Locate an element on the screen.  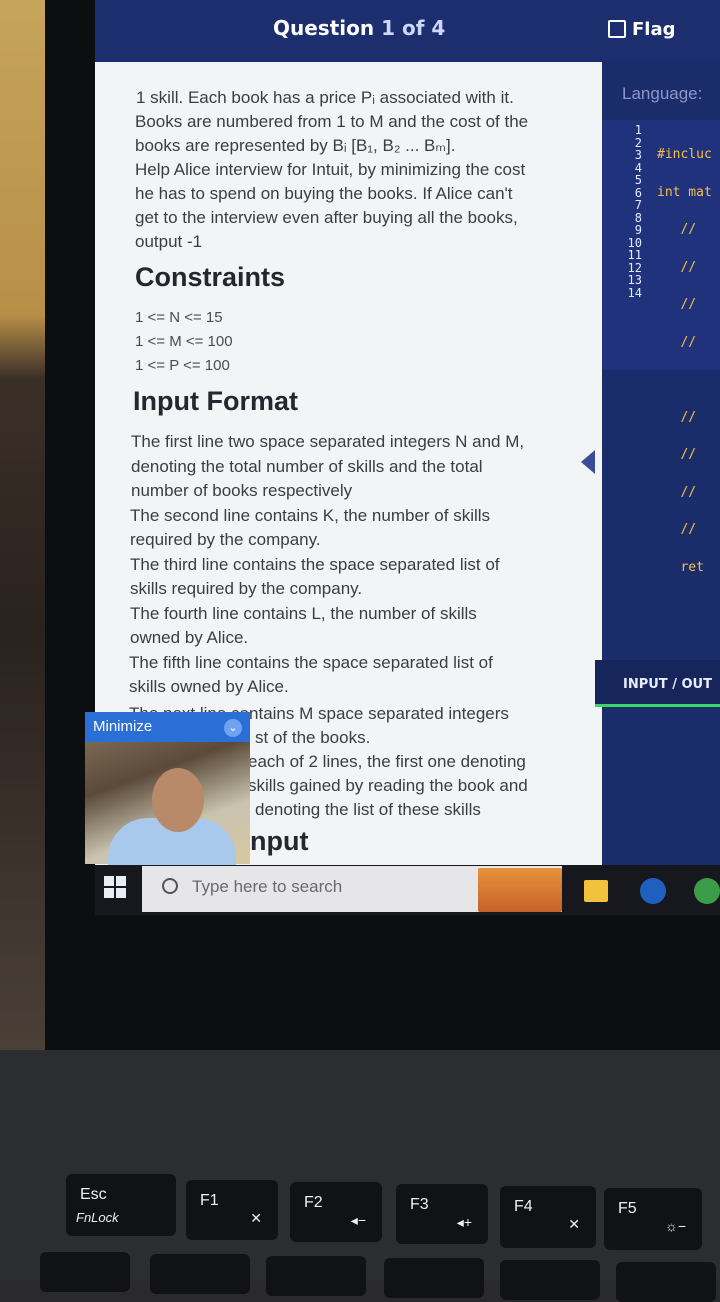
line-number: 1 is located at coordinates (638, 130).